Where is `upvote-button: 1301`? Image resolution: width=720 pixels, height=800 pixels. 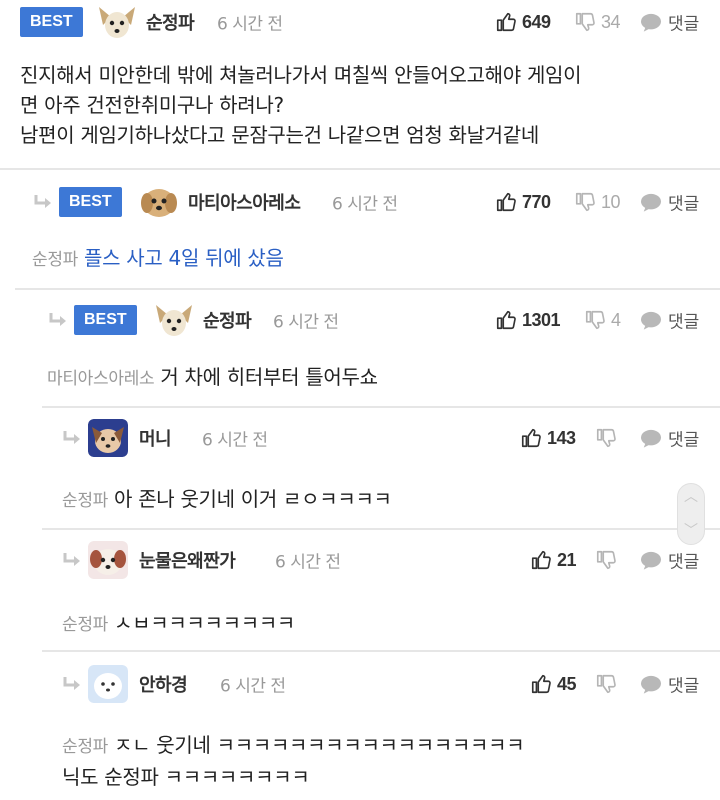
upvote-button: 1301 is located at coordinates (528, 320).